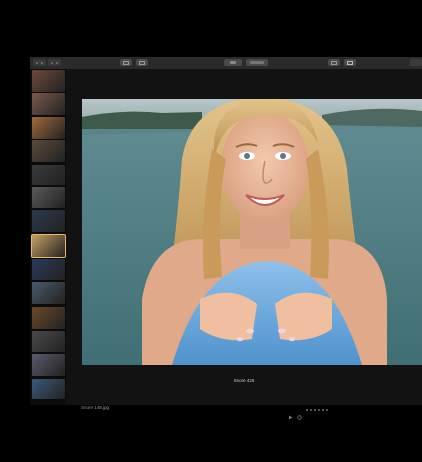  I want to click on file-name: Snore 148.jpg, so click(95, 407).